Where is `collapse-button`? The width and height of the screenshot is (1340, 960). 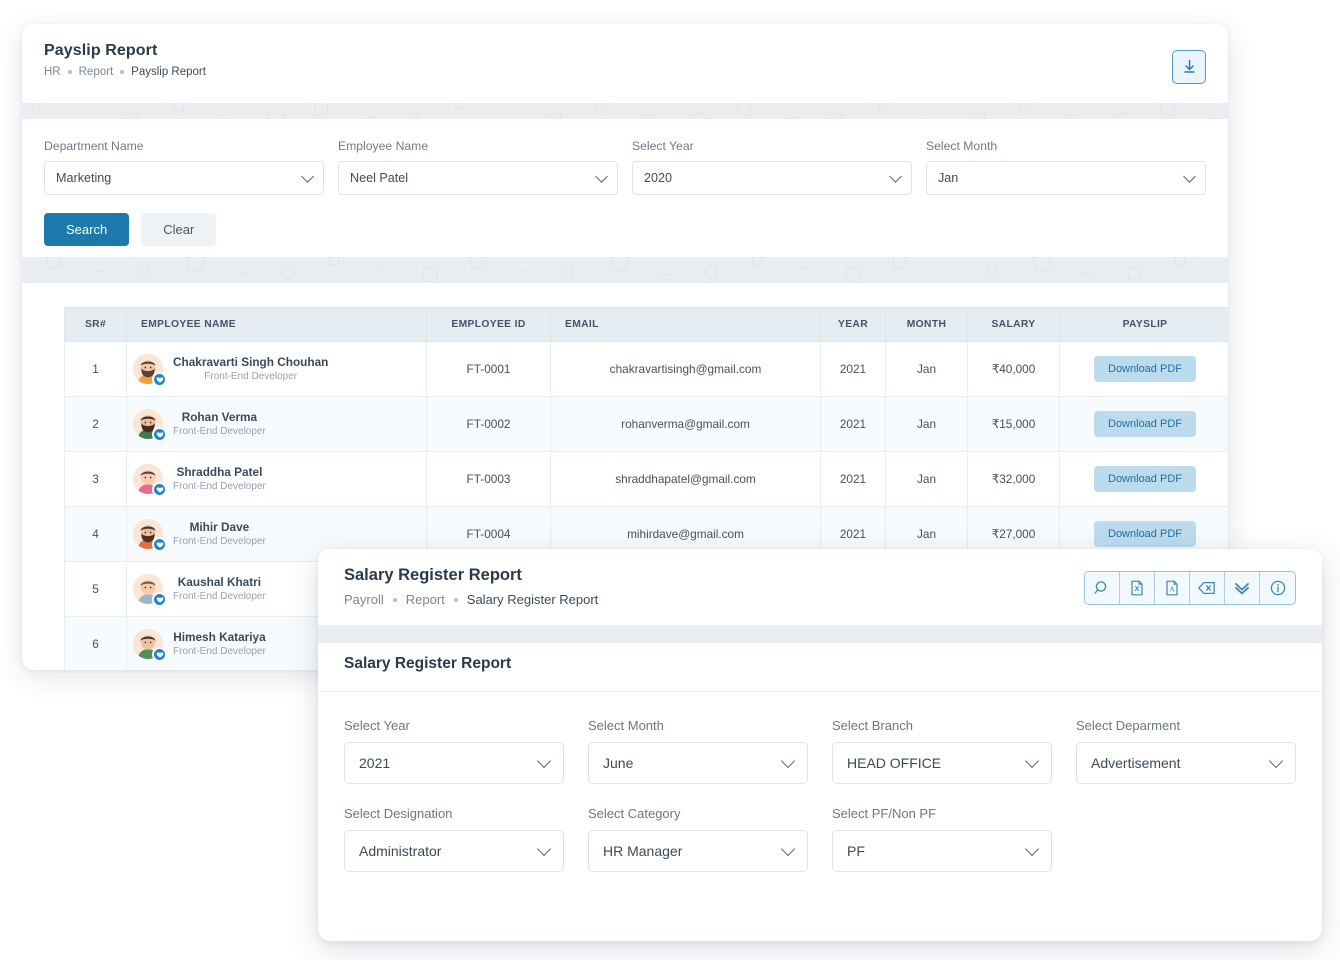 collapse-button is located at coordinates (1242, 588).